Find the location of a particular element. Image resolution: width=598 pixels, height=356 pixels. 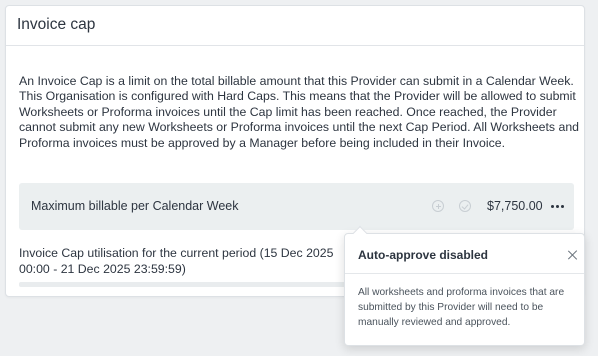

close-icon is located at coordinates (573, 255).